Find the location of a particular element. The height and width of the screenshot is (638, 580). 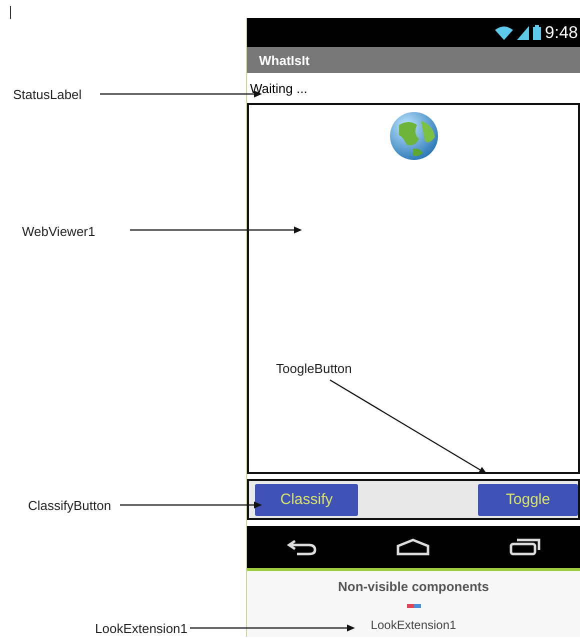

signal-icon is located at coordinates (522, 33).